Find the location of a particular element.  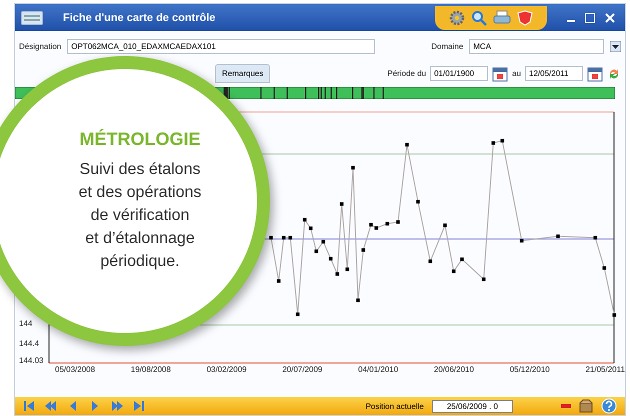

fast-back-icon is located at coordinates (51, 406).